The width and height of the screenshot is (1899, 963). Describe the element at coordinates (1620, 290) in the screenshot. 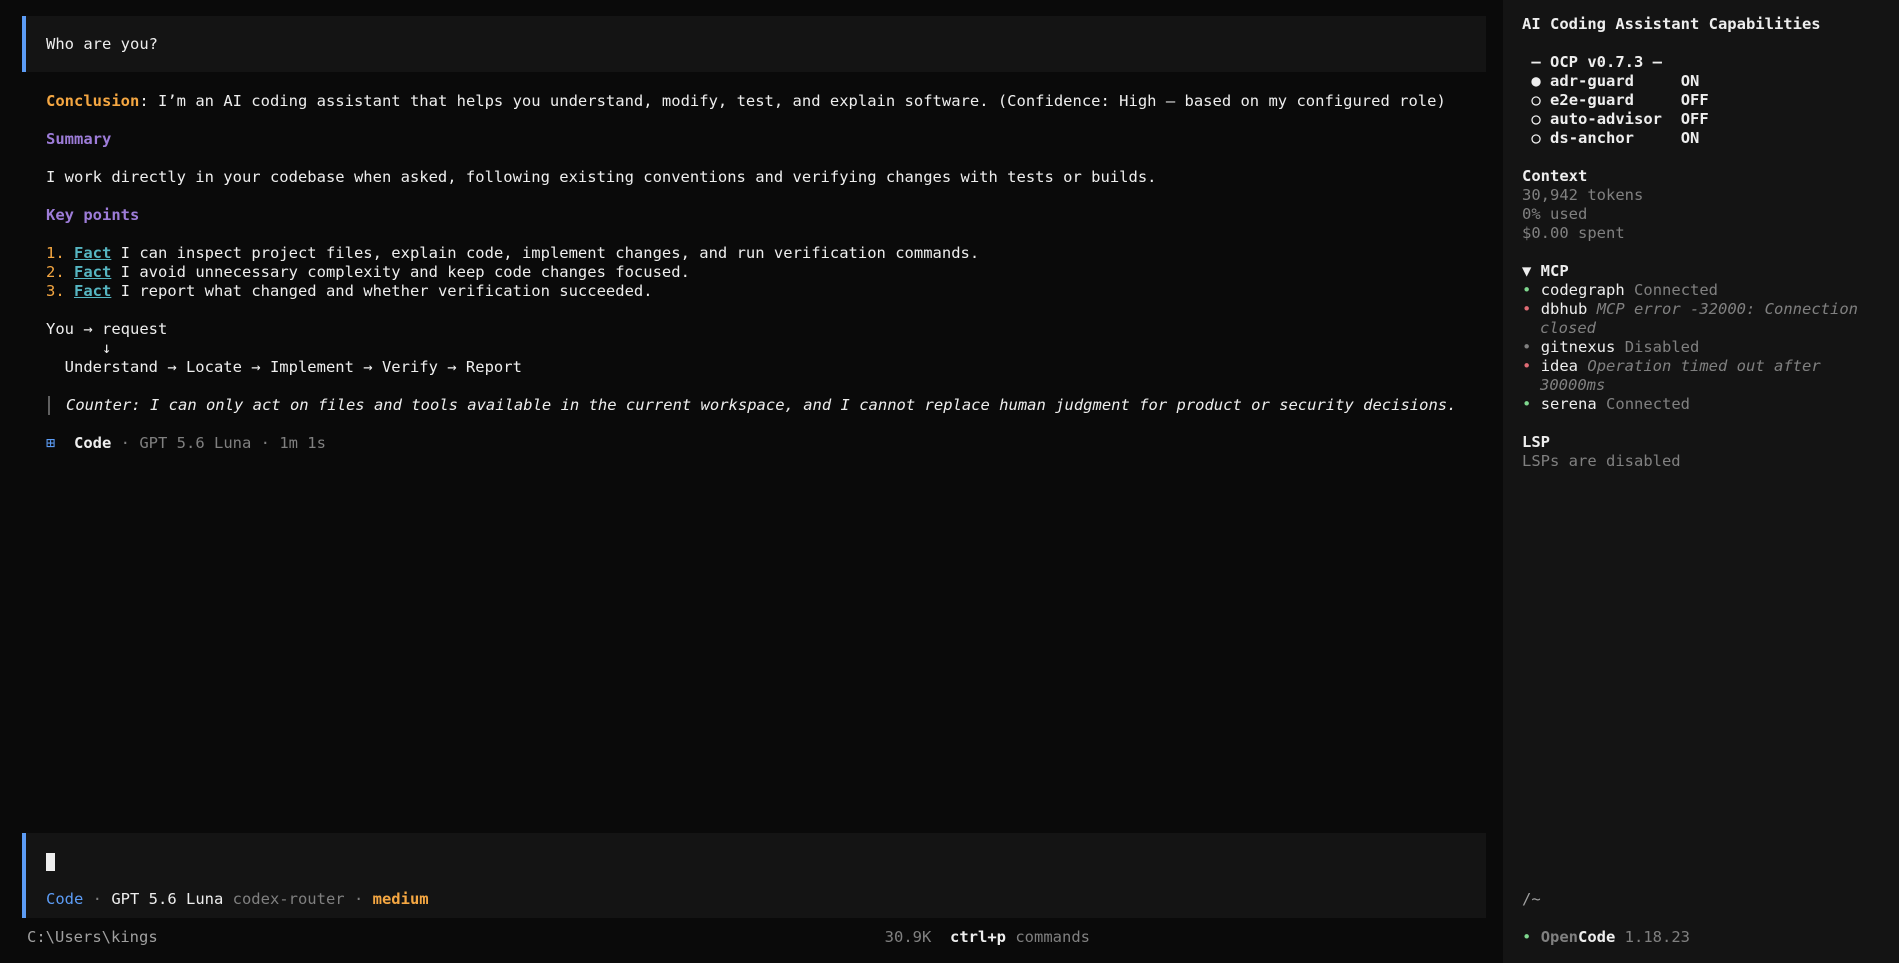

I see `mcp-item: • codegraph Connected` at that location.